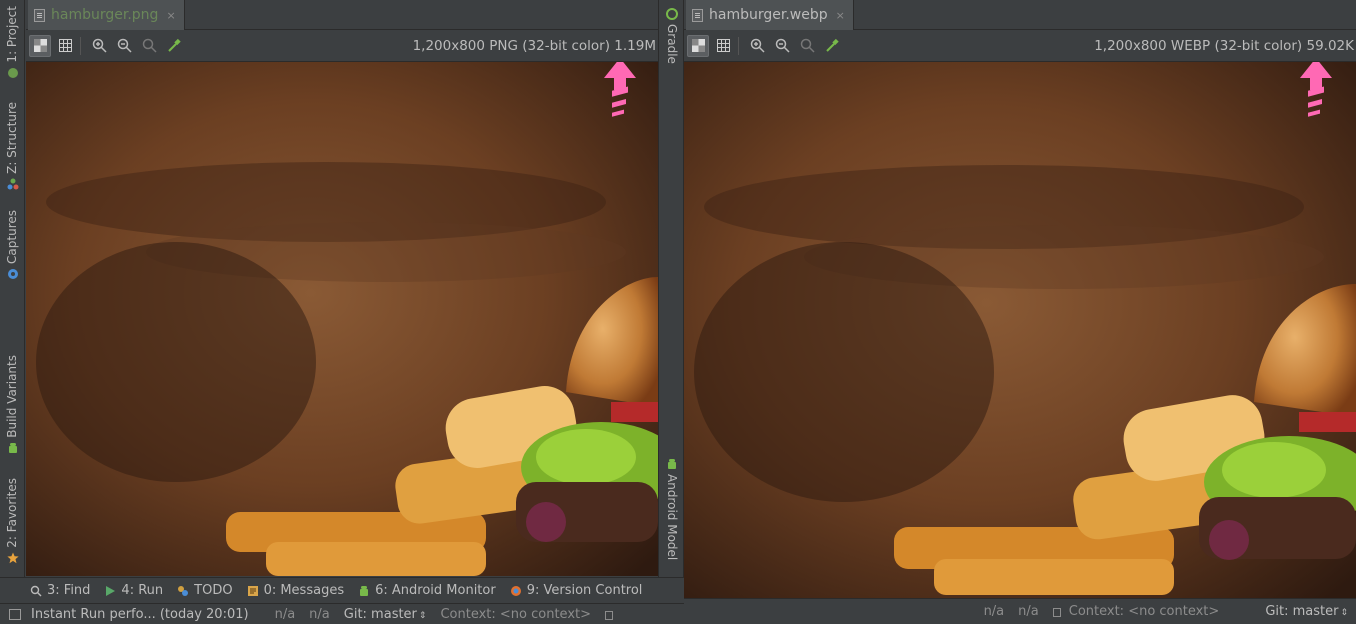 This screenshot has width=1356, height=624. Describe the element at coordinates (584, 590) in the screenshot. I see `tool-label: 9: Version Control` at that location.